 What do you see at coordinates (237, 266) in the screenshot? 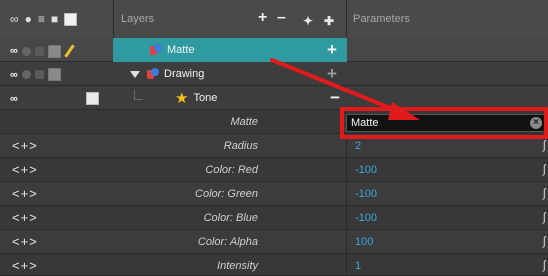
I see `param-name: Intensity` at bounding box center [237, 266].